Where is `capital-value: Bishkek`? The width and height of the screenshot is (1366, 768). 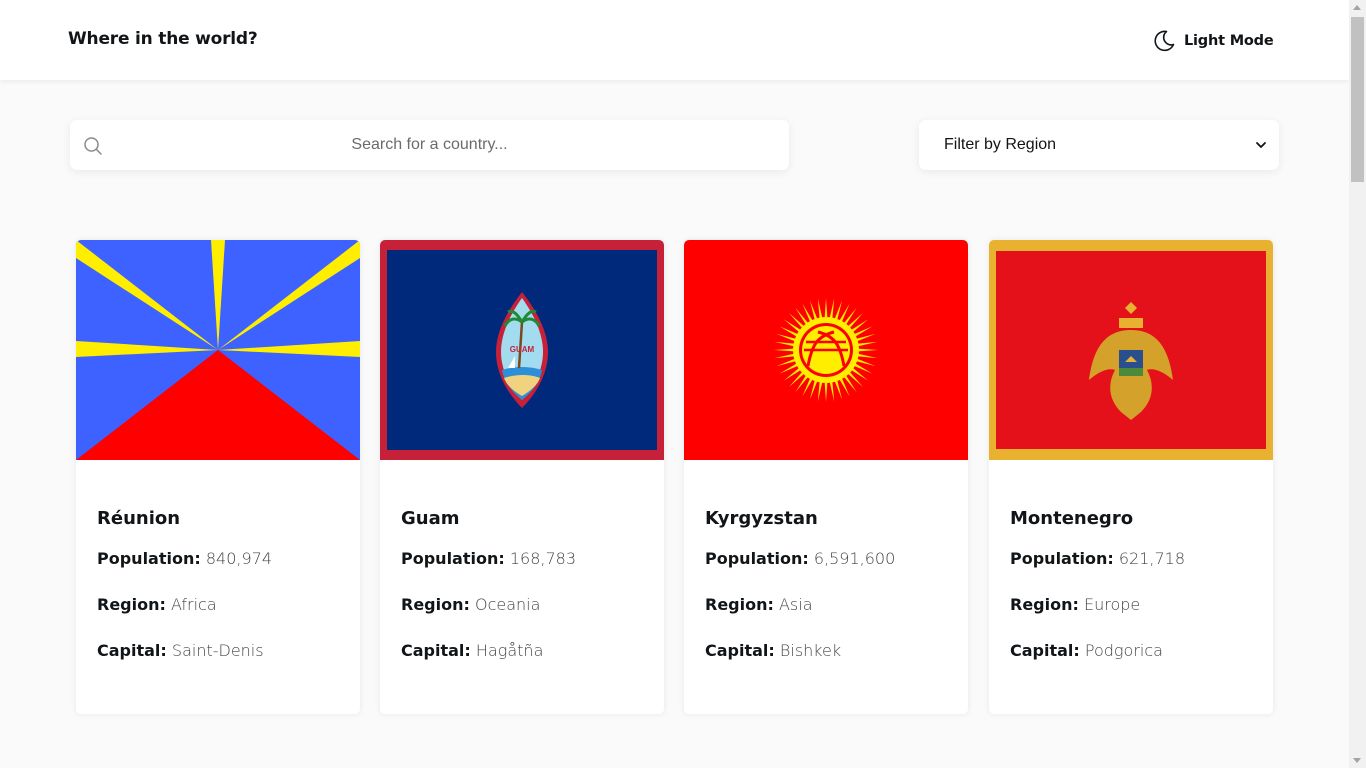 capital-value: Bishkek is located at coordinates (810, 650).